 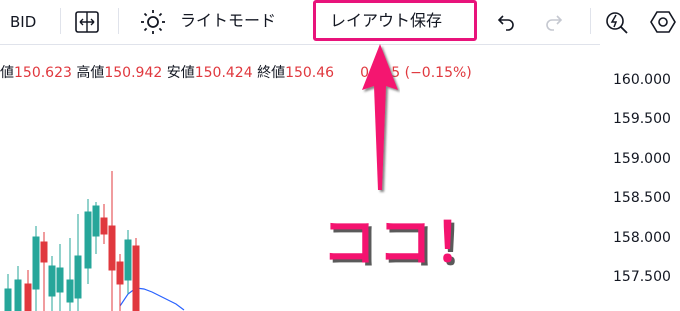 What do you see at coordinates (23, 22) in the screenshot?
I see `bid-selector: BID` at bounding box center [23, 22].